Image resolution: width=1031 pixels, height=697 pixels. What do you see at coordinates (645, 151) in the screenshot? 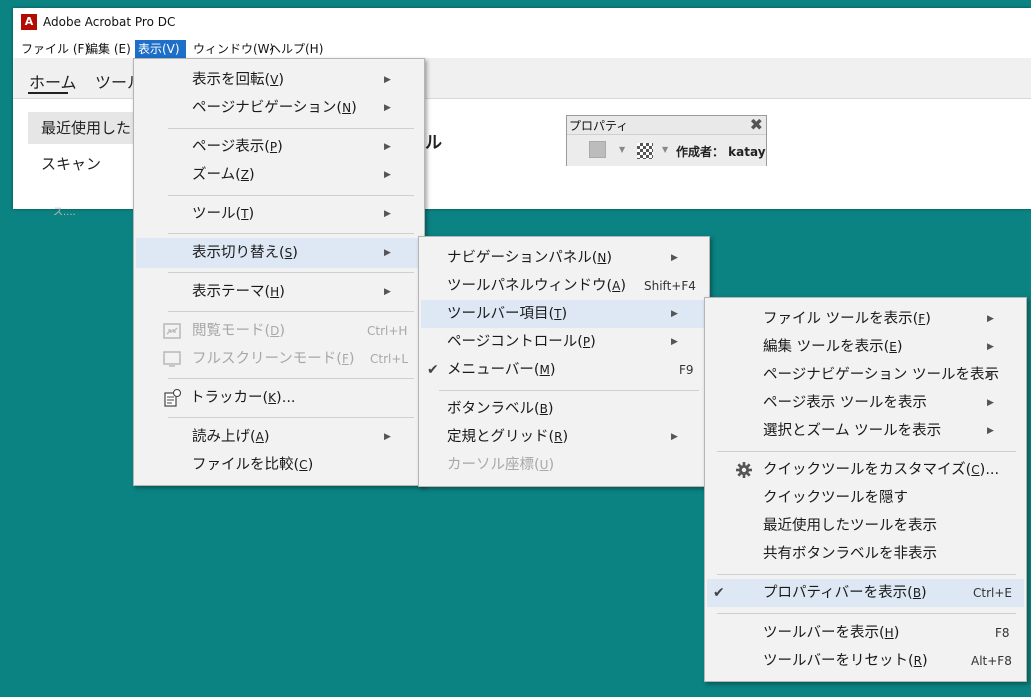
I see `opacity-icon` at bounding box center [645, 151].